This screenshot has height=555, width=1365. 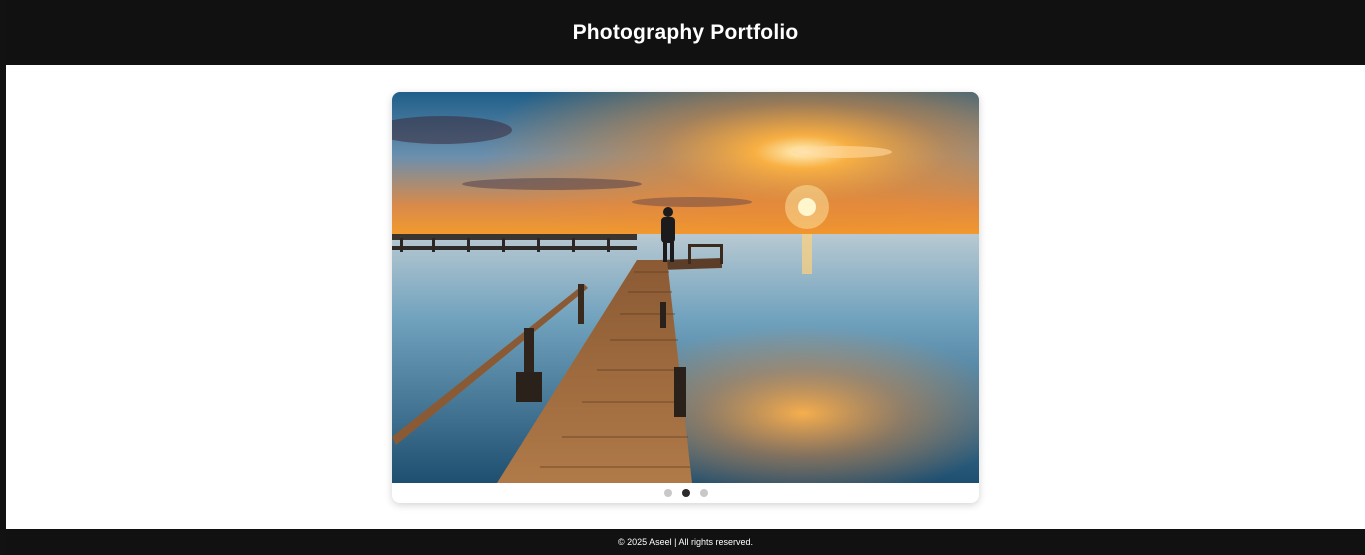 I want to click on site-header: Photography Portfolio, so click(x=685, y=32).